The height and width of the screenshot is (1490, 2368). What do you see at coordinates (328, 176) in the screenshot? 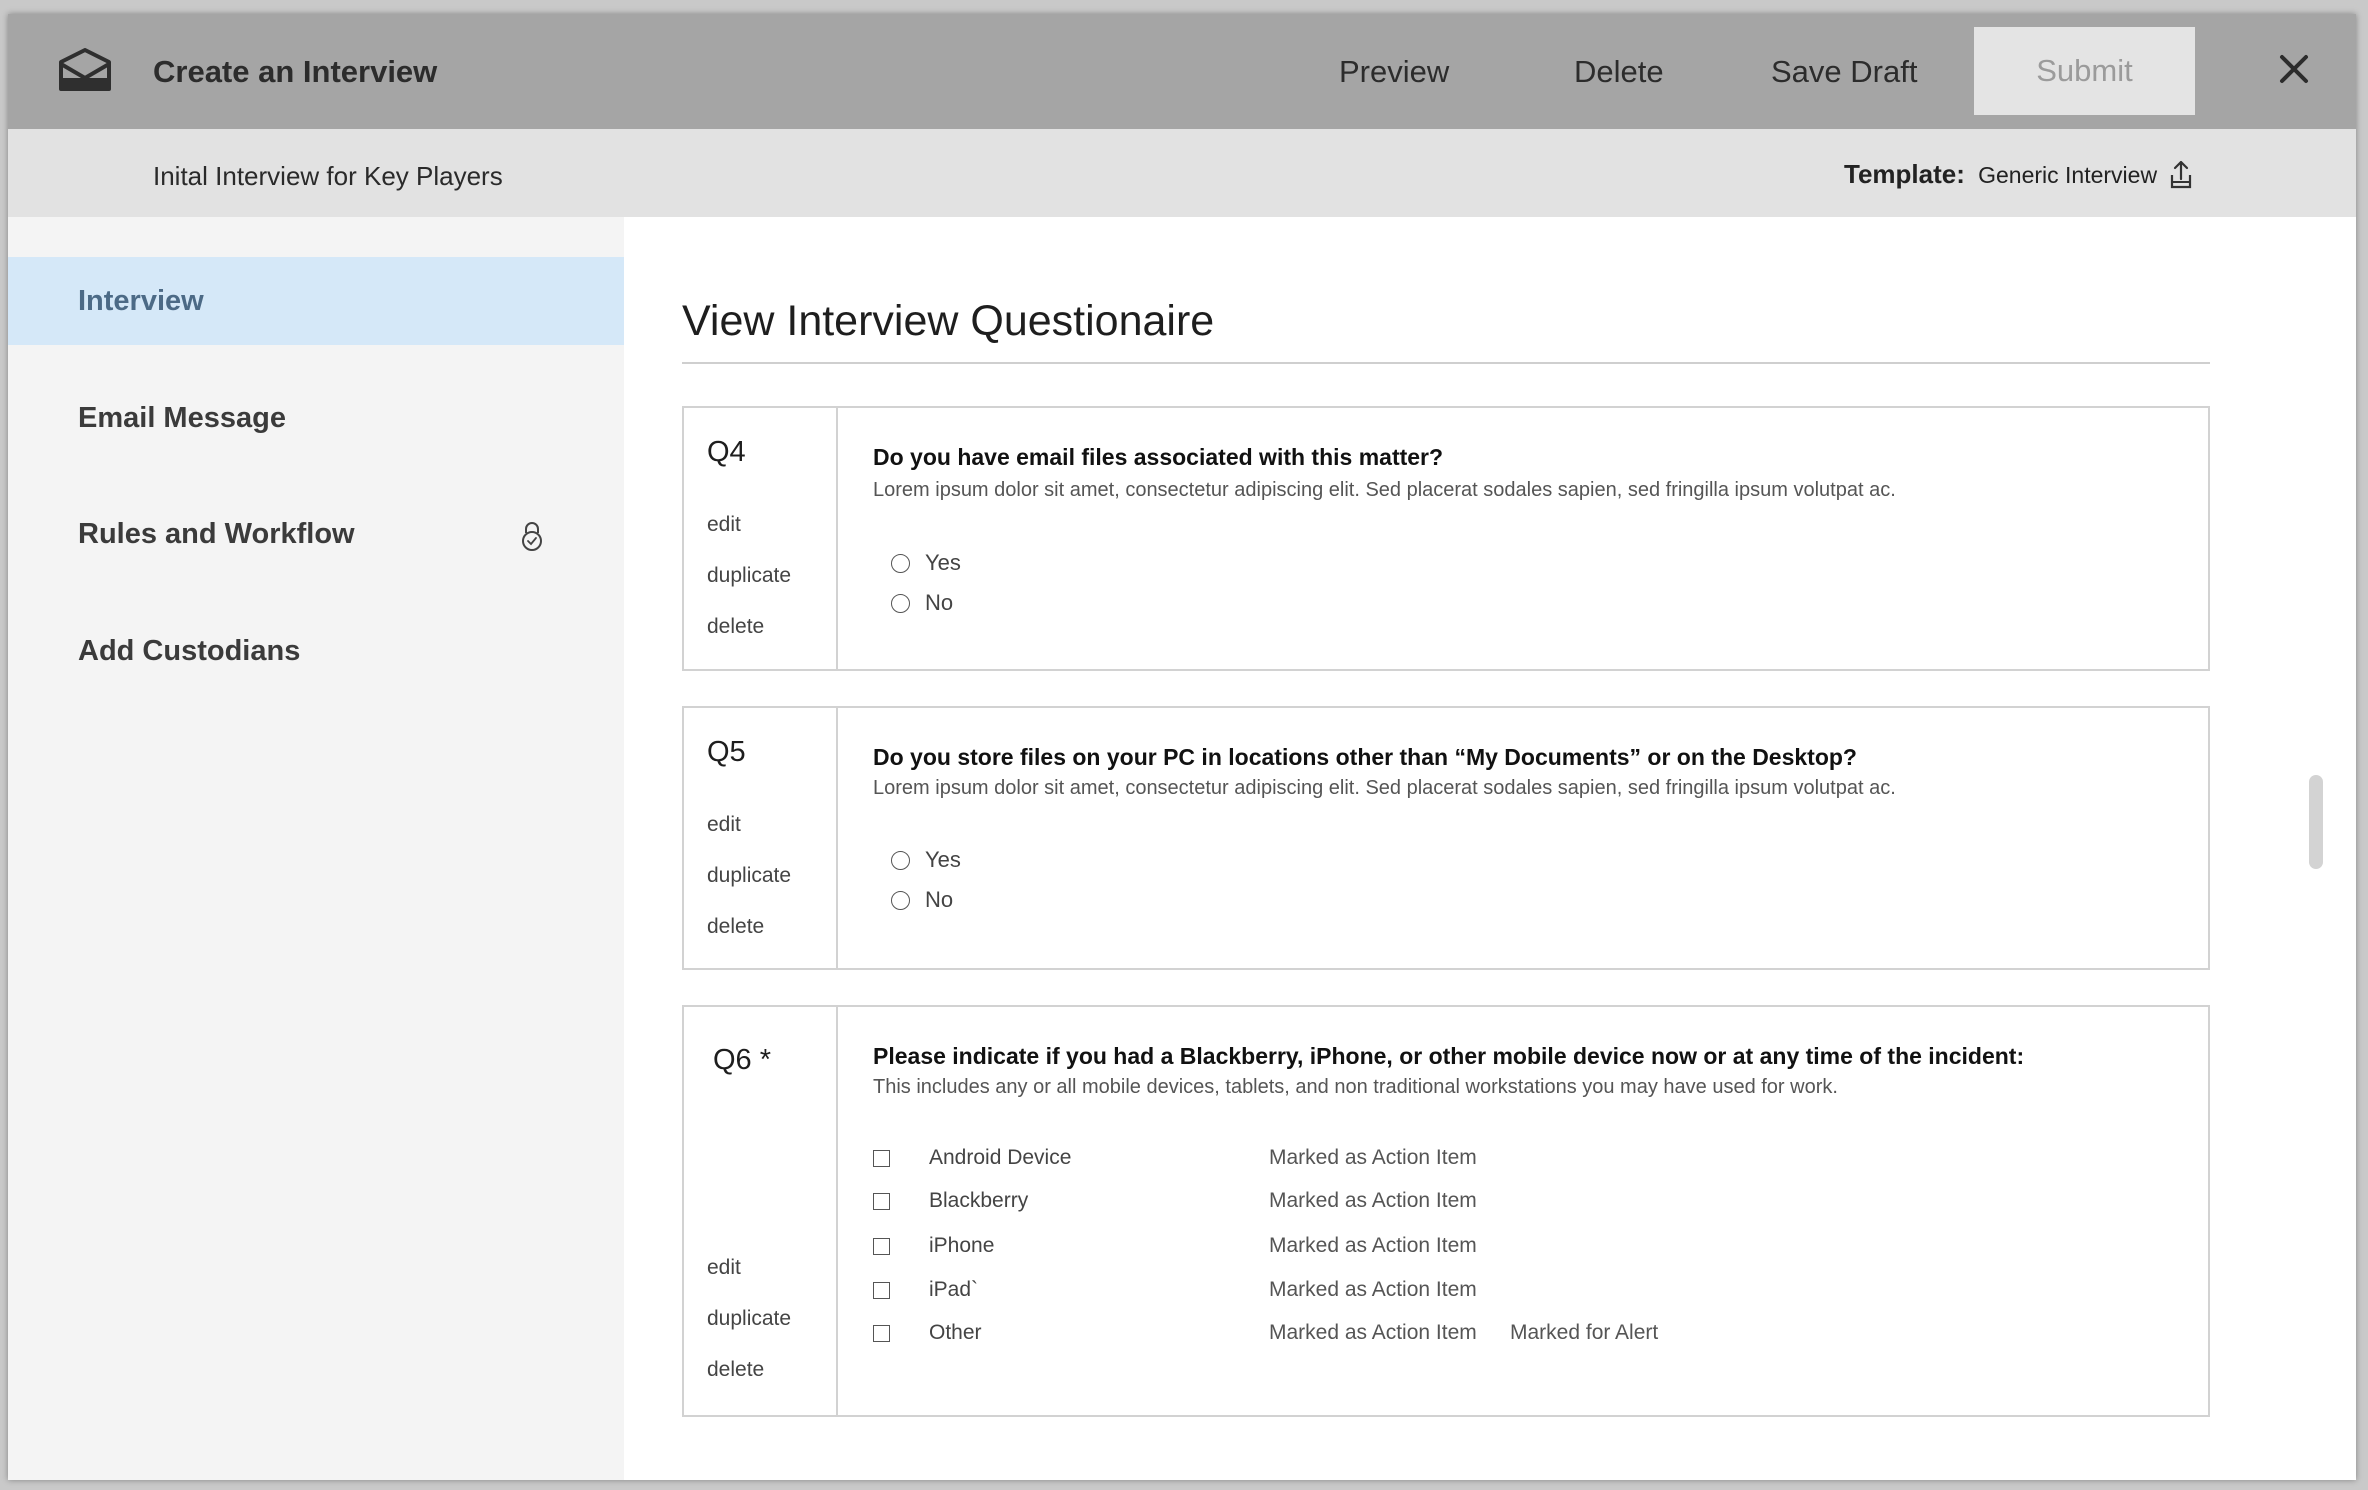
I see `interview-name: Inital Interview for Key Players` at bounding box center [328, 176].